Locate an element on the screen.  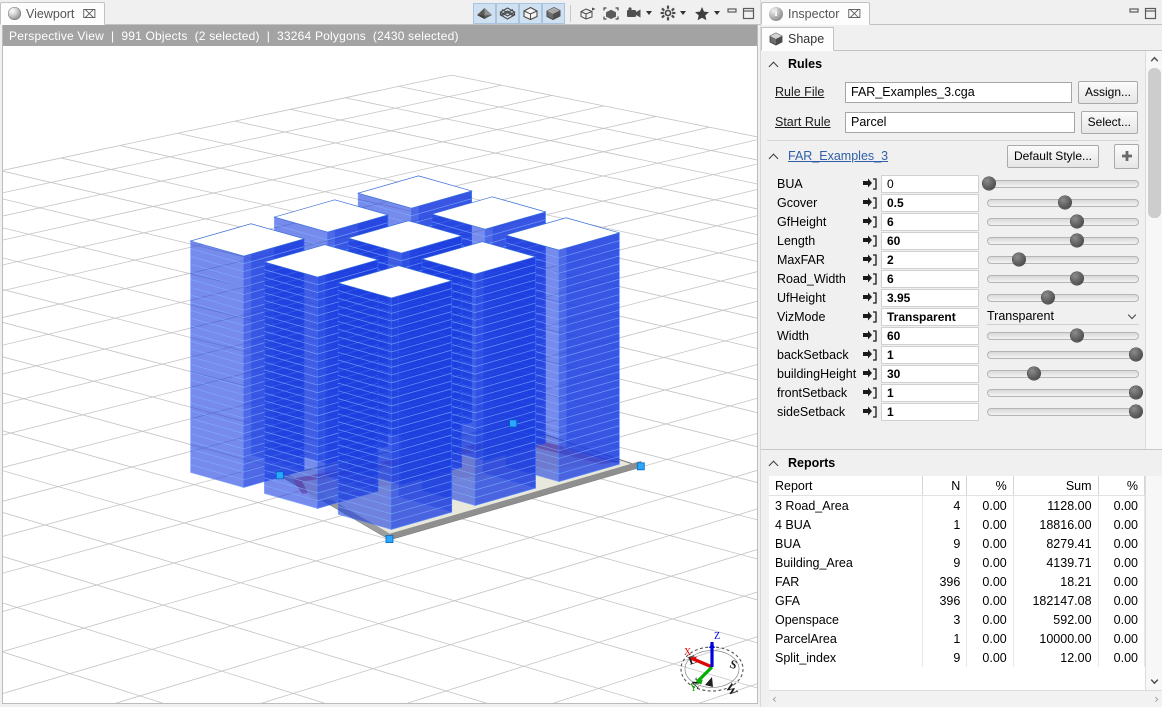
frame-all-icon is located at coordinates (610, 13).